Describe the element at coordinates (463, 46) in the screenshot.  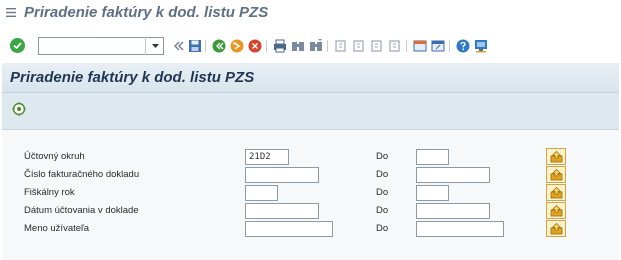
I see `help-icon` at that location.